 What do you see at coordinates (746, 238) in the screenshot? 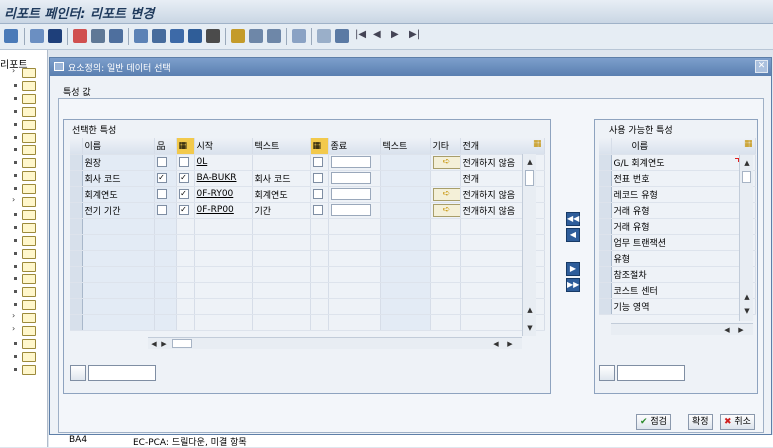
I see `available-scrollbar: ▲ ▲ ▼` at bounding box center [746, 238].